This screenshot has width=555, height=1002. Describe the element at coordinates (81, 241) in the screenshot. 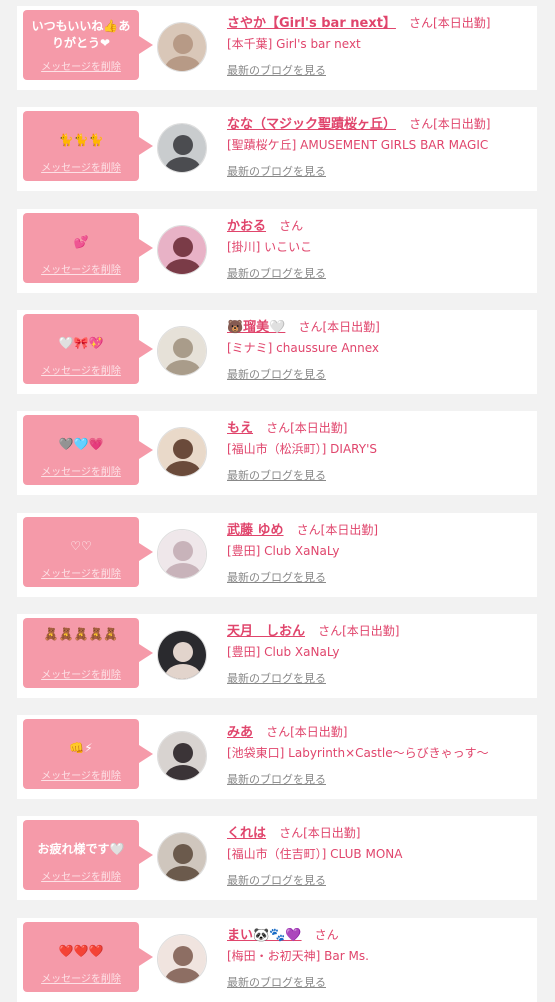

I see `message-text: 💕` at that location.